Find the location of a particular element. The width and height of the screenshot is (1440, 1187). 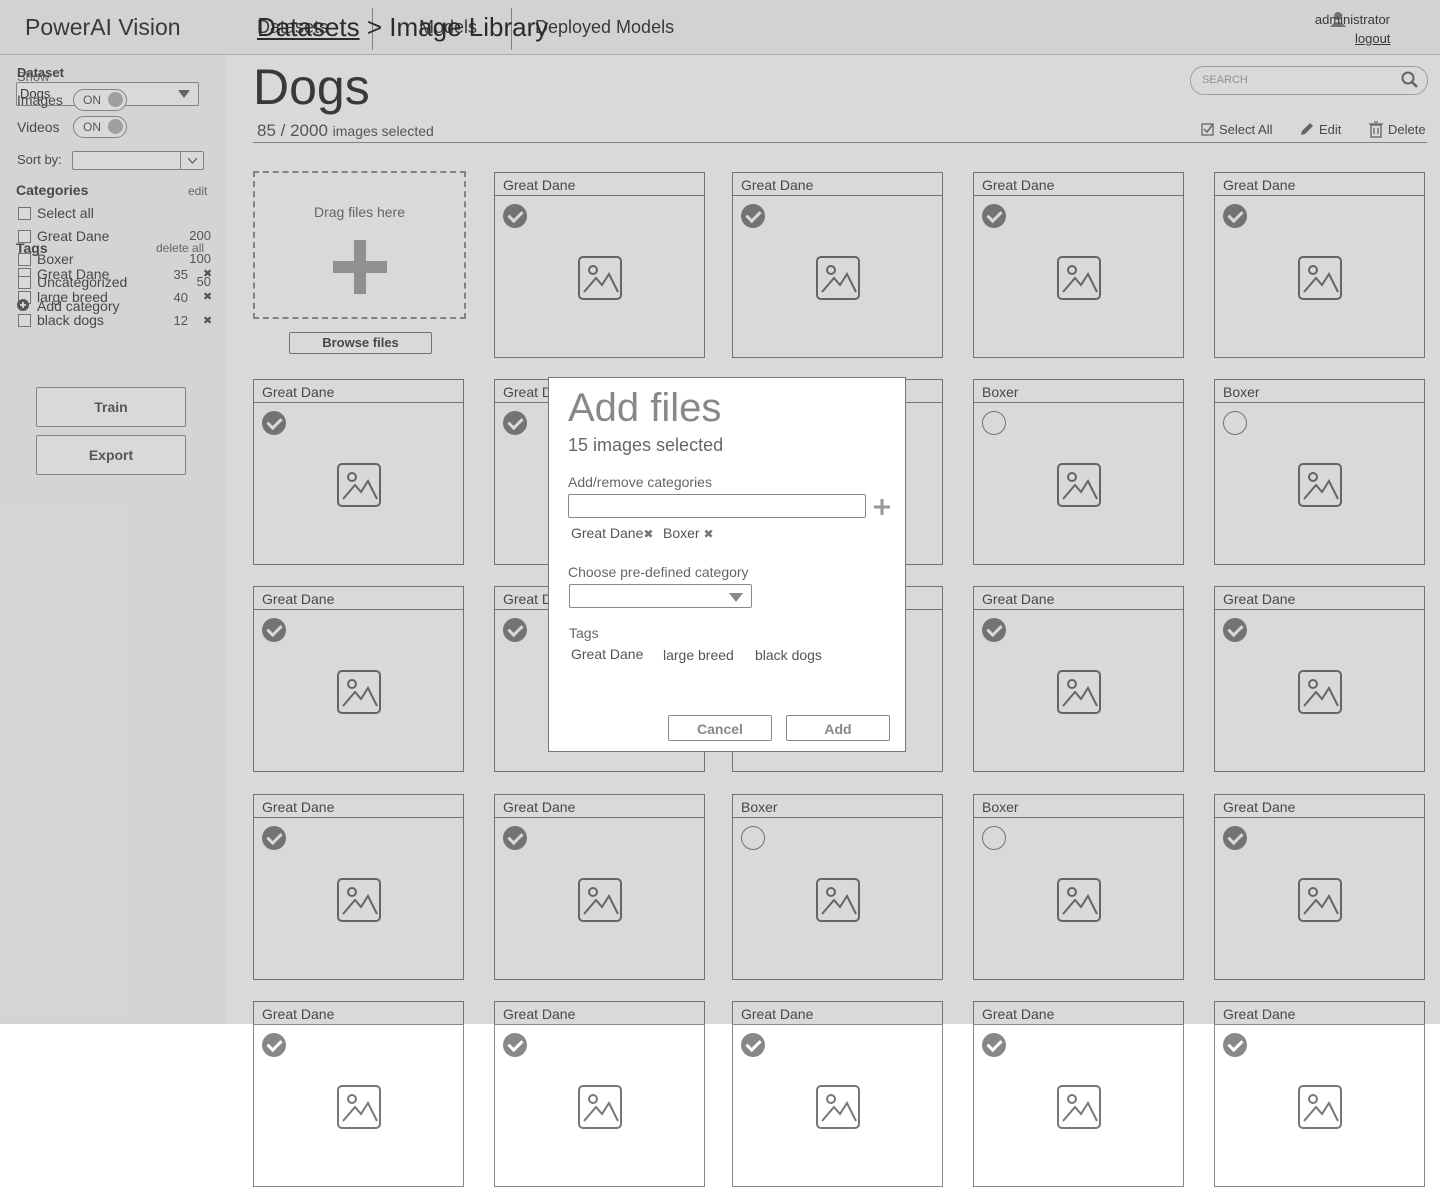

category-chip: Boxer ✖ is located at coordinates (688, 533).